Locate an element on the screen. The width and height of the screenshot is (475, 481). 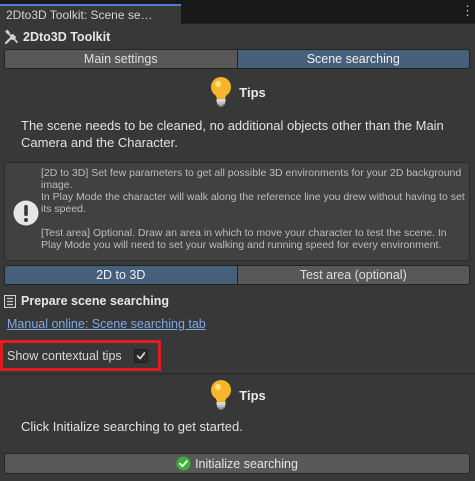
kebab-menu-icon: ⋮ is located at coordinates (467, 11).